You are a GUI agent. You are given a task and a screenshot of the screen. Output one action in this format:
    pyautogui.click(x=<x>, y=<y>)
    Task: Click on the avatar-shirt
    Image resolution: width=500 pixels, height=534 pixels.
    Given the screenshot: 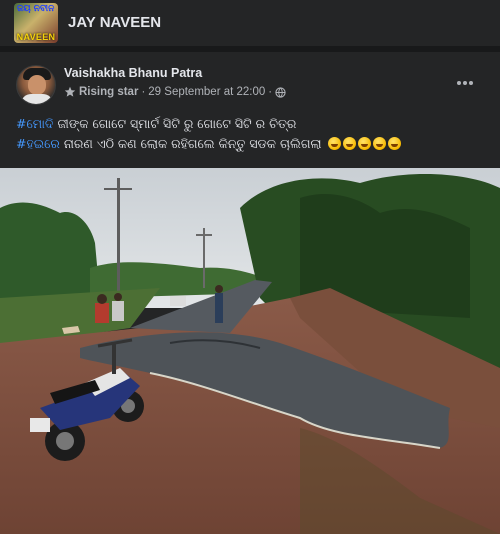 What is the action you would take?
    pyautogui.click(x=37, y=99)
    